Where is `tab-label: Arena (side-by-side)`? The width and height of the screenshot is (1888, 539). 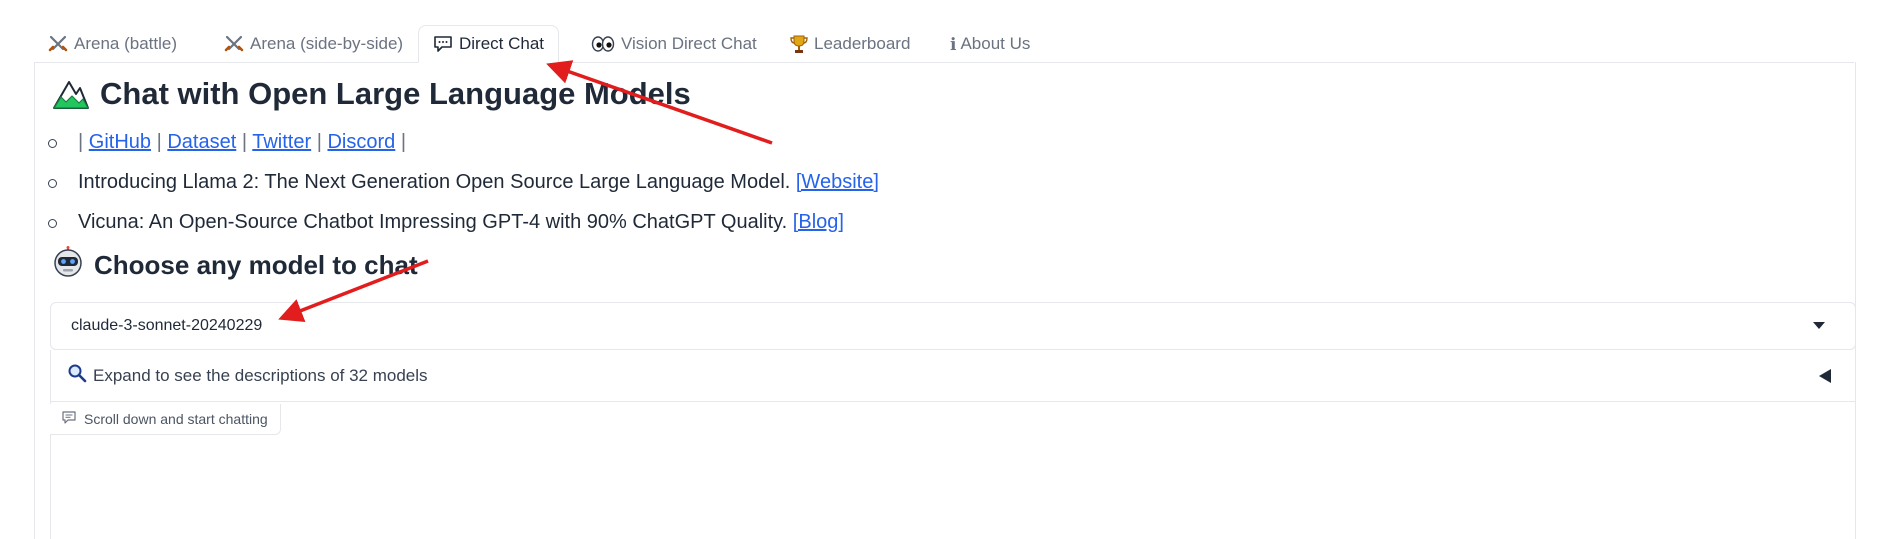 tab-label: Arena (side-by-side) is located at coordinates (327, 43).